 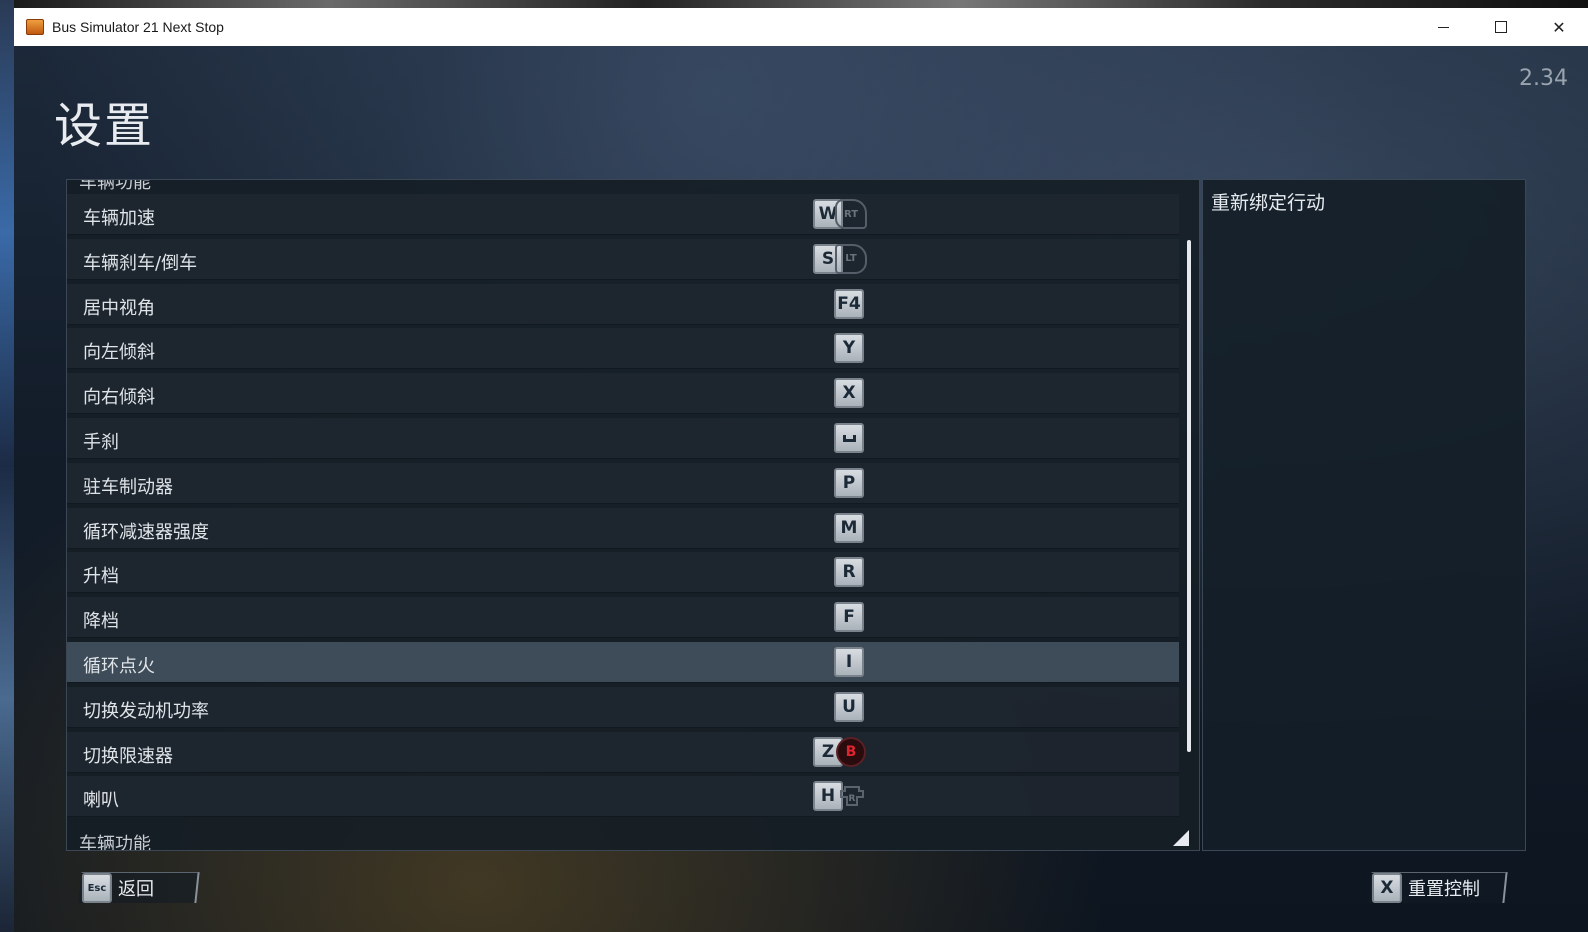 What do you see at coordinates (623, 349) in the screenshot?
I see `binding-row: 向左倾斜 Y` at bounding box center [623, 349].